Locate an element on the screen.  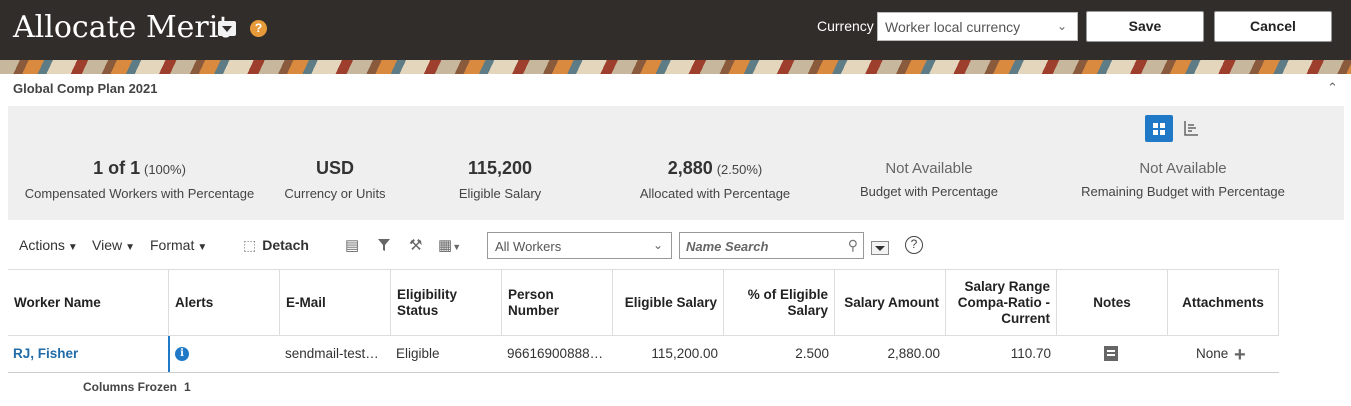
row-bottom-border is located at coordinates (643, 372).